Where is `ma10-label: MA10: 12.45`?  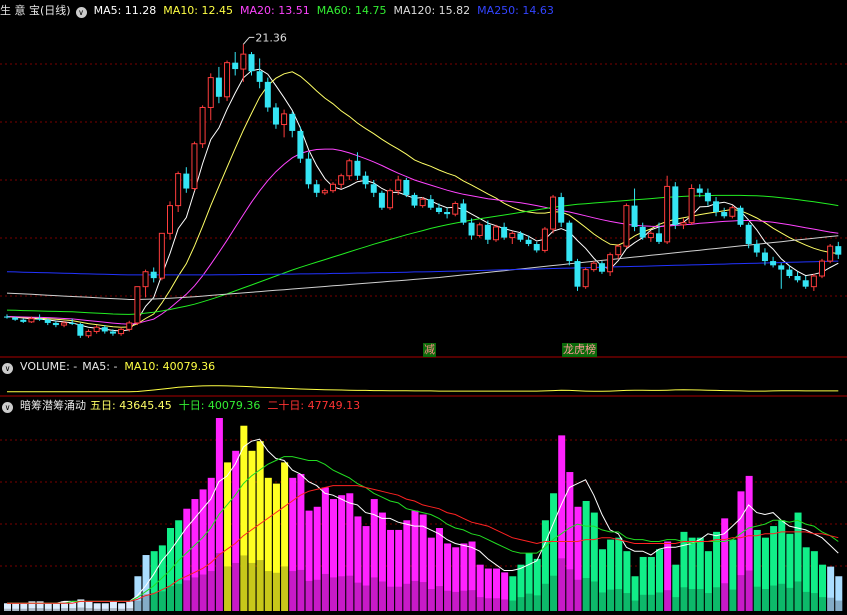 ma10-label: MA10: 12.45 is located at coordinates (198, 10).